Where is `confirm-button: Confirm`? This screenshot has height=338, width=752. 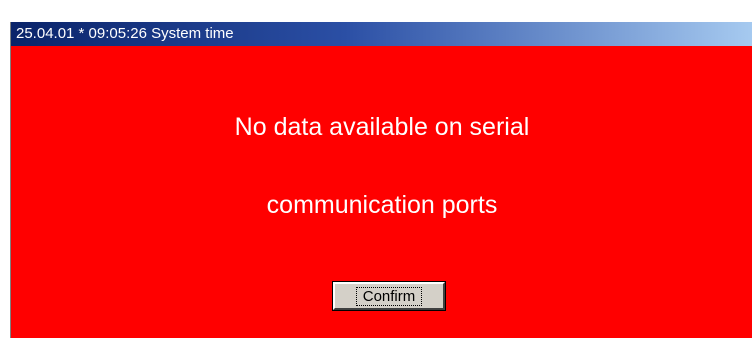 confirm-button: Confirm is located at coordinates (389, 296).